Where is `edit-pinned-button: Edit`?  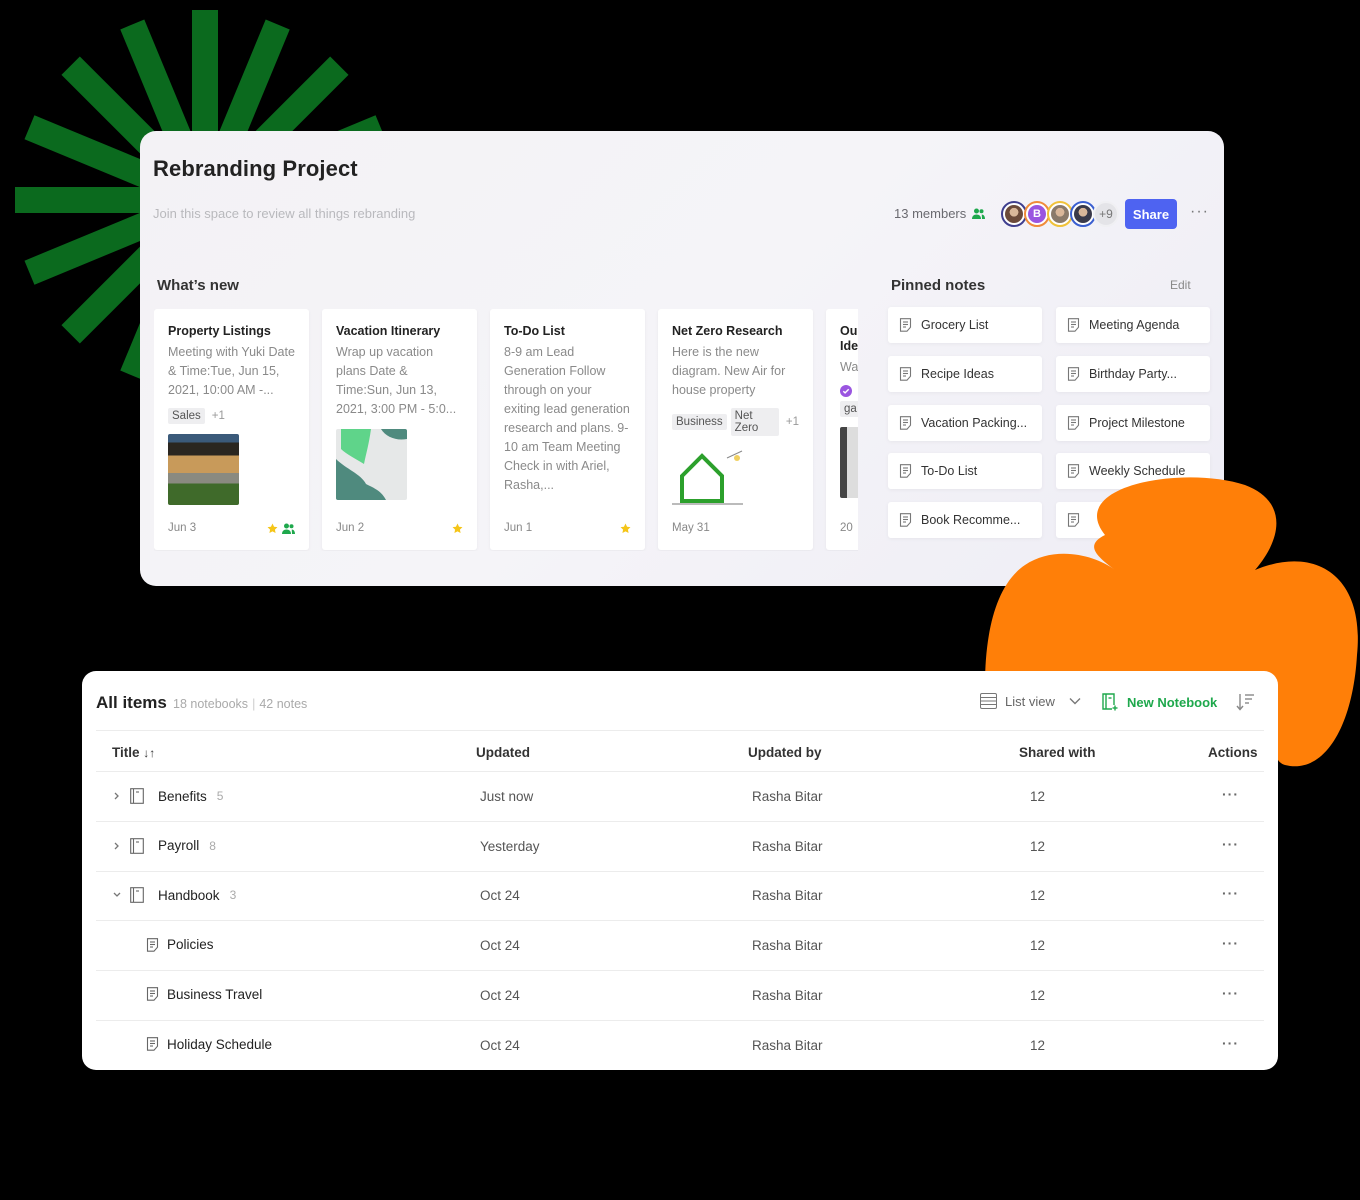
edit-pinned-button: Edit is located at coordinates (1180, 285).